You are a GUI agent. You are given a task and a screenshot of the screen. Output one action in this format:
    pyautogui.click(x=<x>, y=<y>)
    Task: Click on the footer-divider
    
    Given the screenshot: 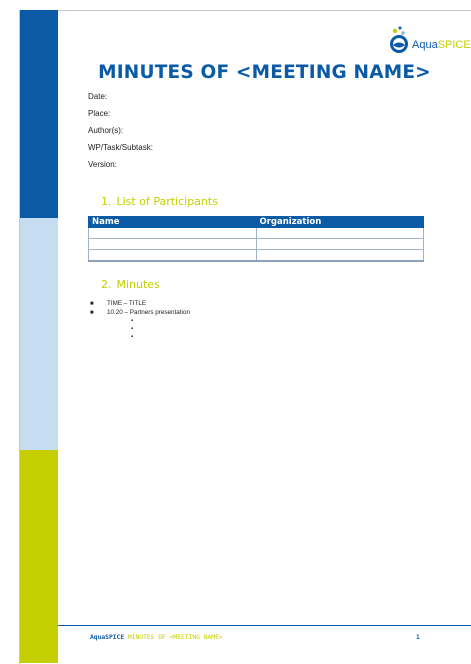 What is the action you would take?
    pyautogui.click(x=264, y=625)
    